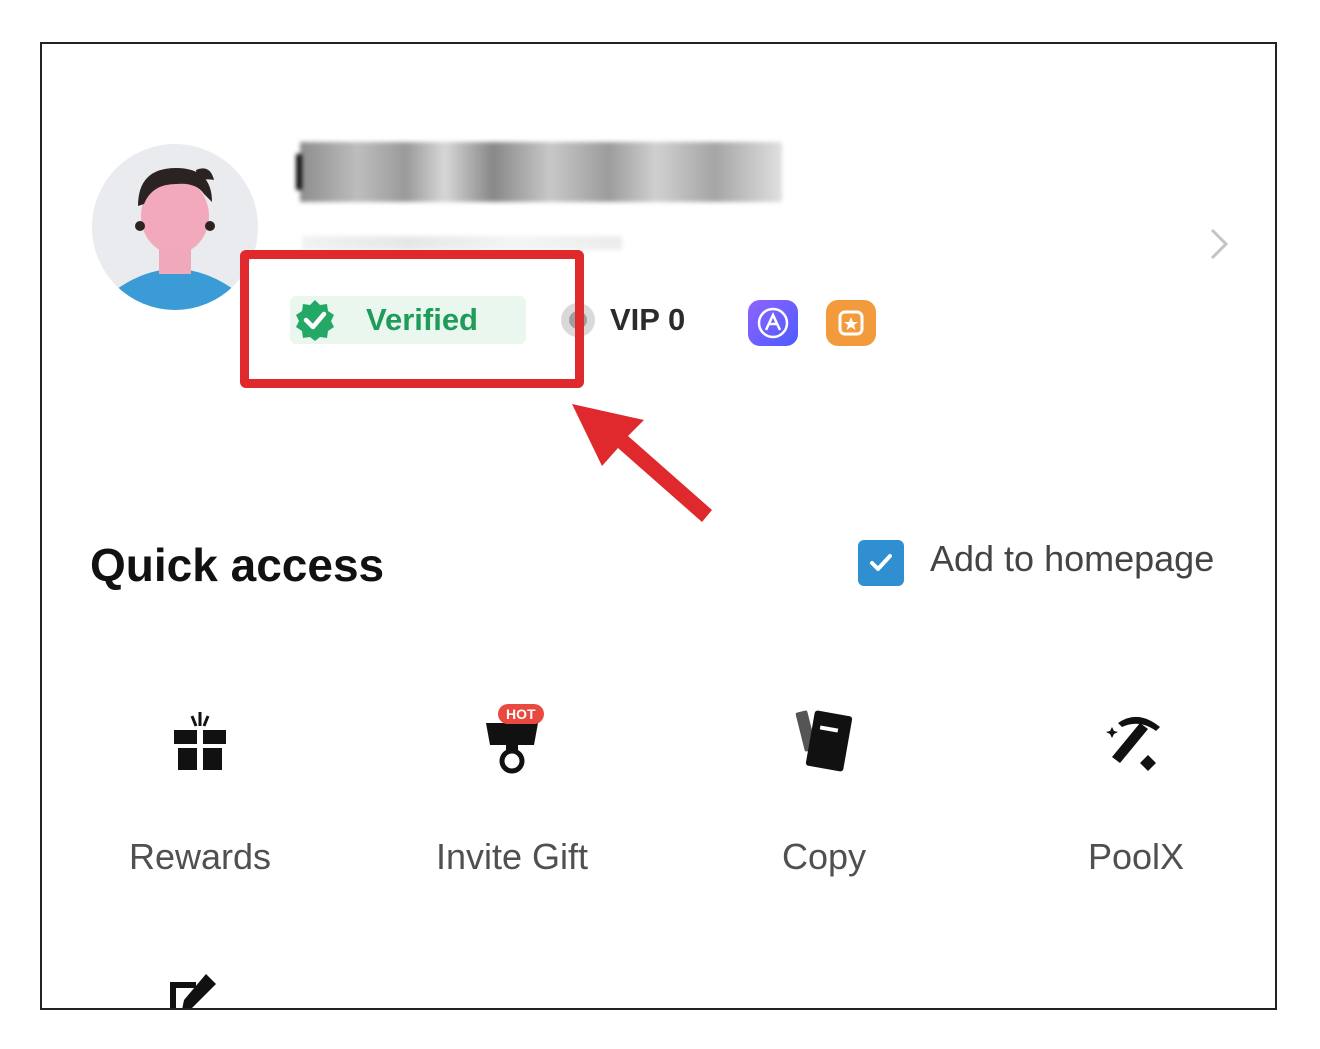  Describe the element at coordinates (648, 319) in the screenshot. I see `vip-label: VIP 0` at that location.